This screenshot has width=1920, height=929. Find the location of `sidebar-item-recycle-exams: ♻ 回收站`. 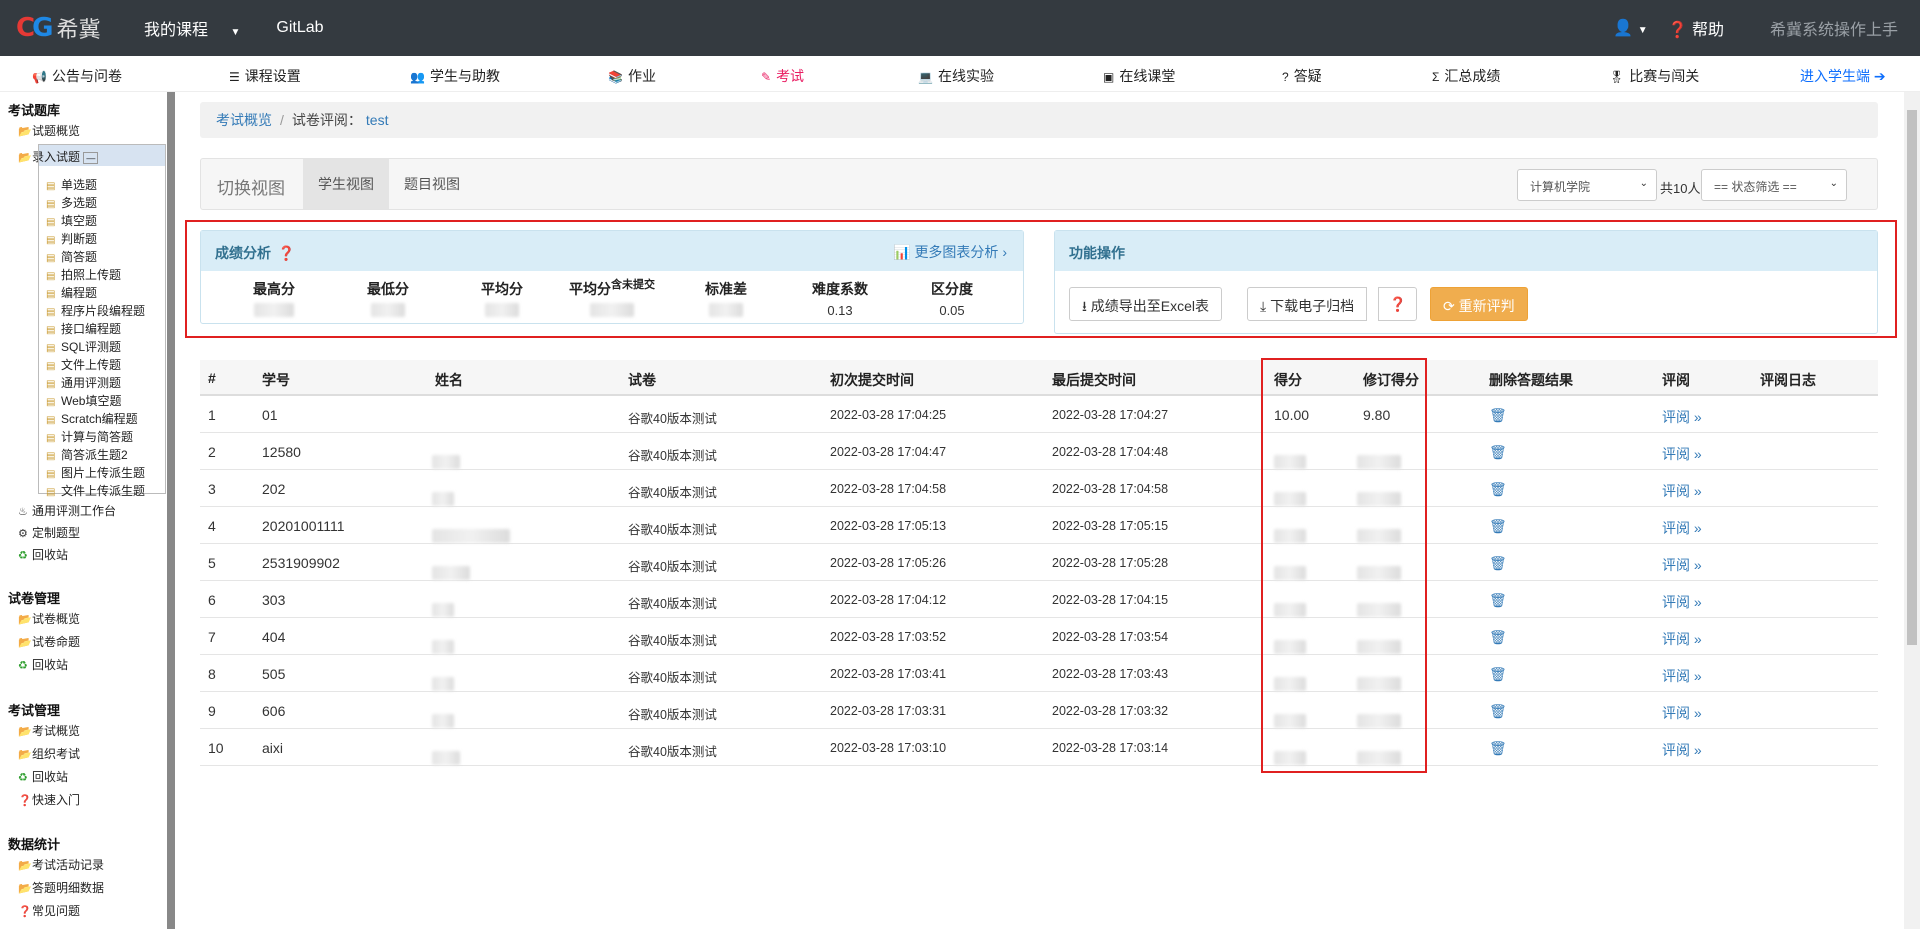

sidebar-item-recycle-exams: ♻ 回收站 is located at coordinates (43, 776).